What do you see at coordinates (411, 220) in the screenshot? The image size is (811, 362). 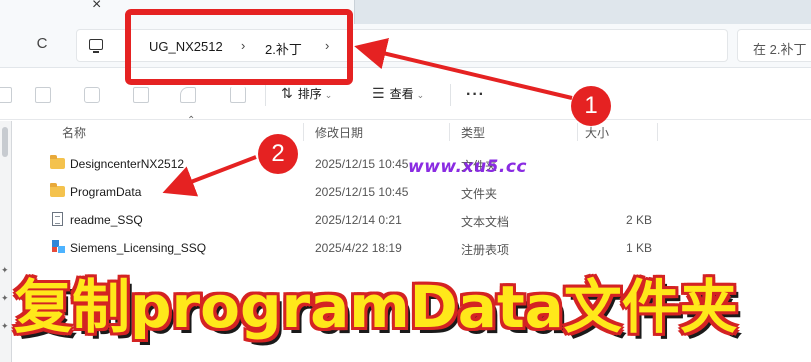 I see `file-row: readme_SSQ 2025/12/14 0:21 文本文档 2 KB` at bounding box center [411, 220].